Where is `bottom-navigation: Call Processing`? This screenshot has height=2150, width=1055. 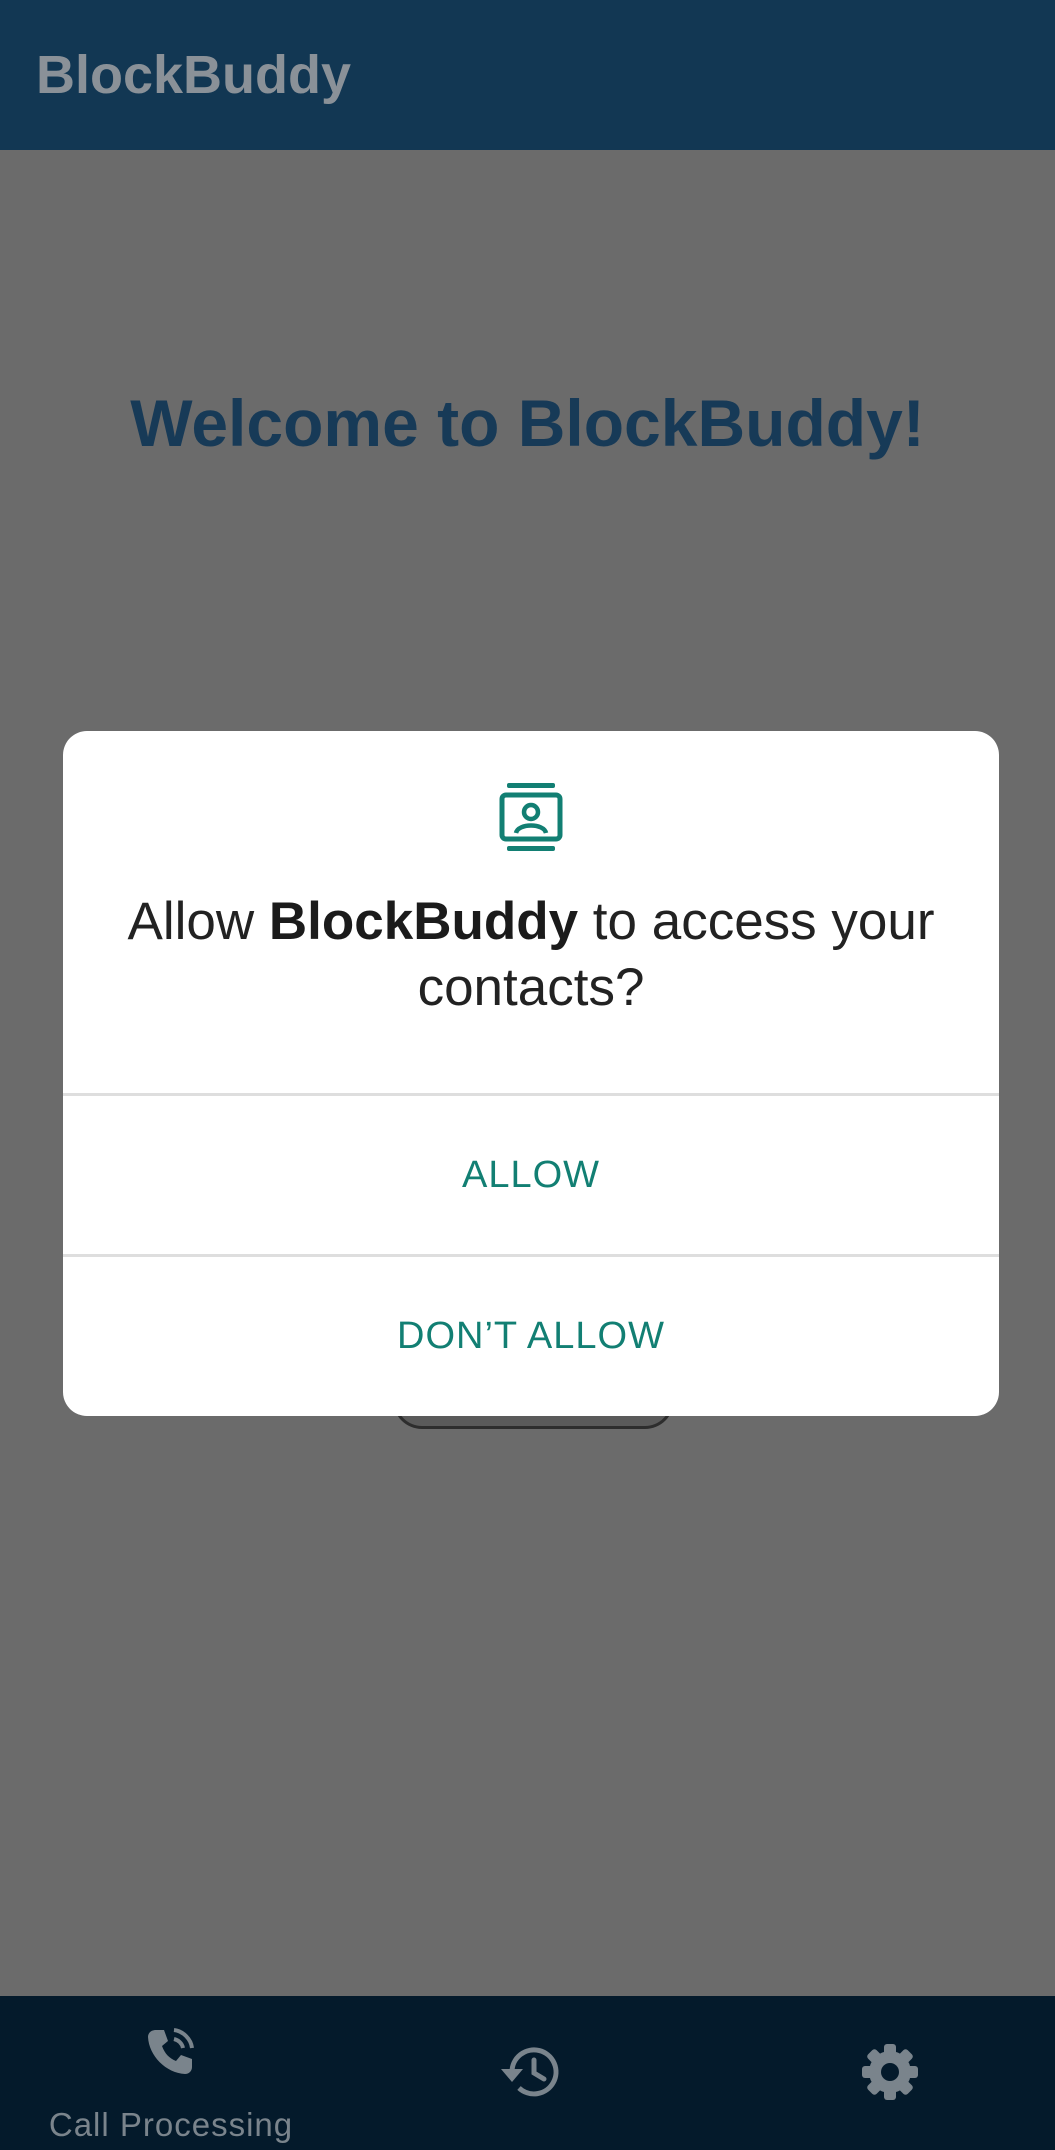 bottom-navigation: Call Processing is located at coordinates (527, 2073).